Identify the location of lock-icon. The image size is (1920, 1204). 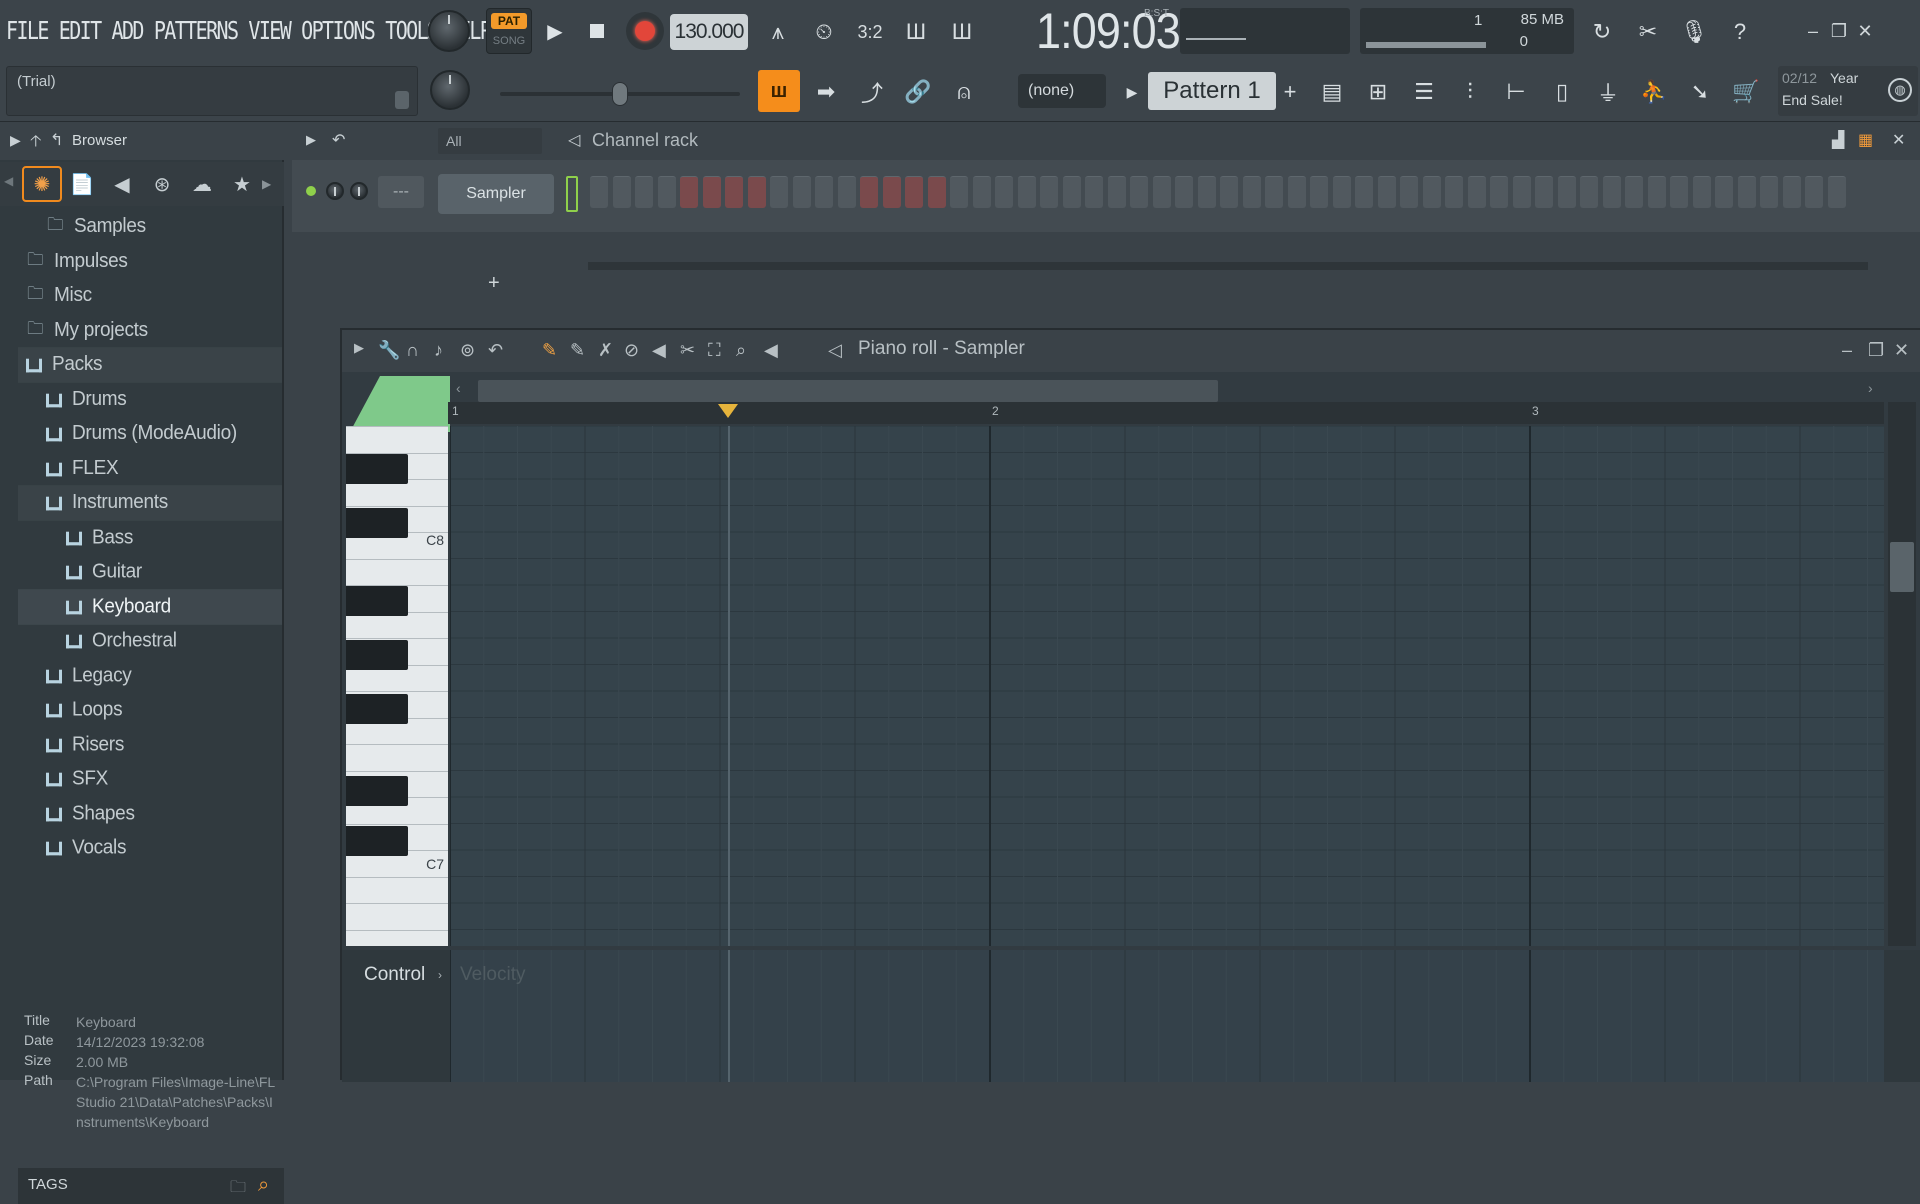
(402, 100).